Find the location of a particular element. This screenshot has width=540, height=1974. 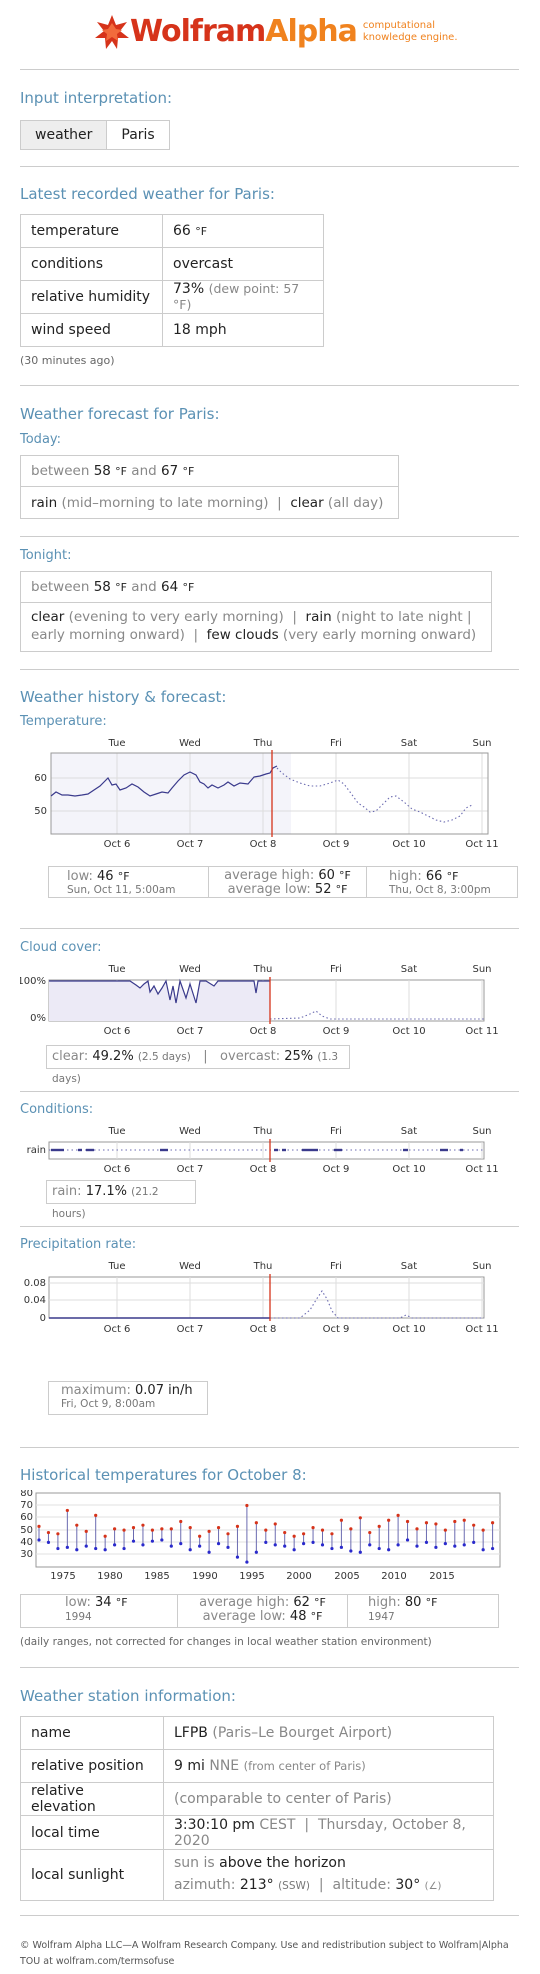

tick-label: Sat is located at coordinates (409, 1266).